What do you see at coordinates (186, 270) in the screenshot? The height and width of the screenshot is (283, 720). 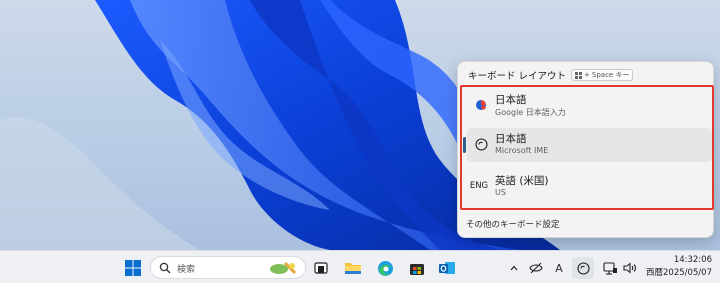 I see `search-placeholder: 検索` at bounding box center [186, 270].